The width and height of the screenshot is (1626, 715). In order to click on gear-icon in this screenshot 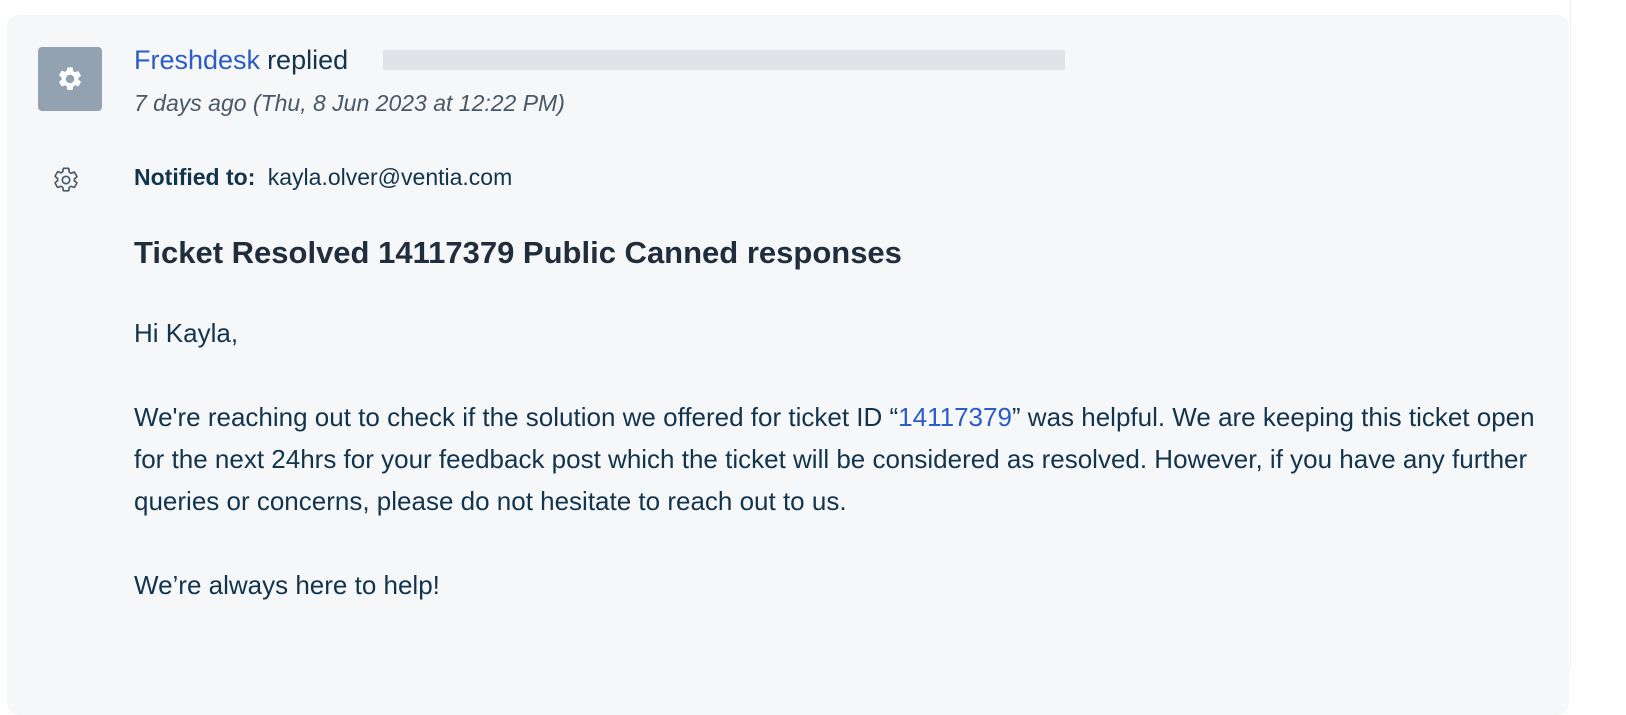, I will do `click(70, 78)`.